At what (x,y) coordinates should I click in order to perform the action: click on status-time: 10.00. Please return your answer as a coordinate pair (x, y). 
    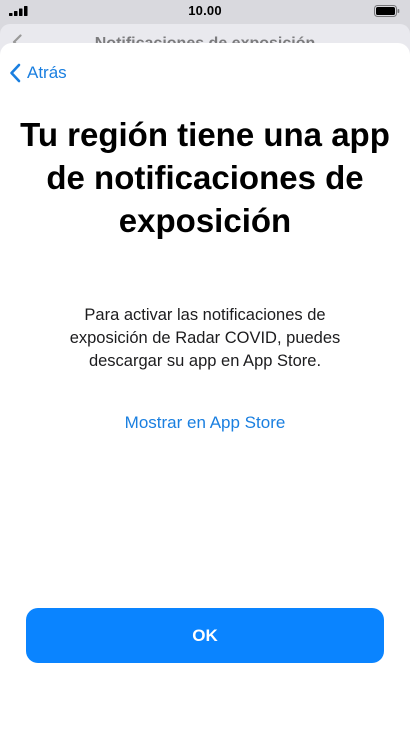
    Looking at the image, I should click on (205, 10).